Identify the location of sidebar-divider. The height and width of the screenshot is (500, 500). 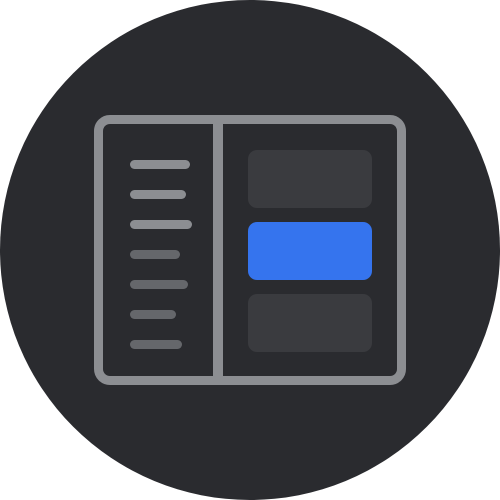
(218, 250).